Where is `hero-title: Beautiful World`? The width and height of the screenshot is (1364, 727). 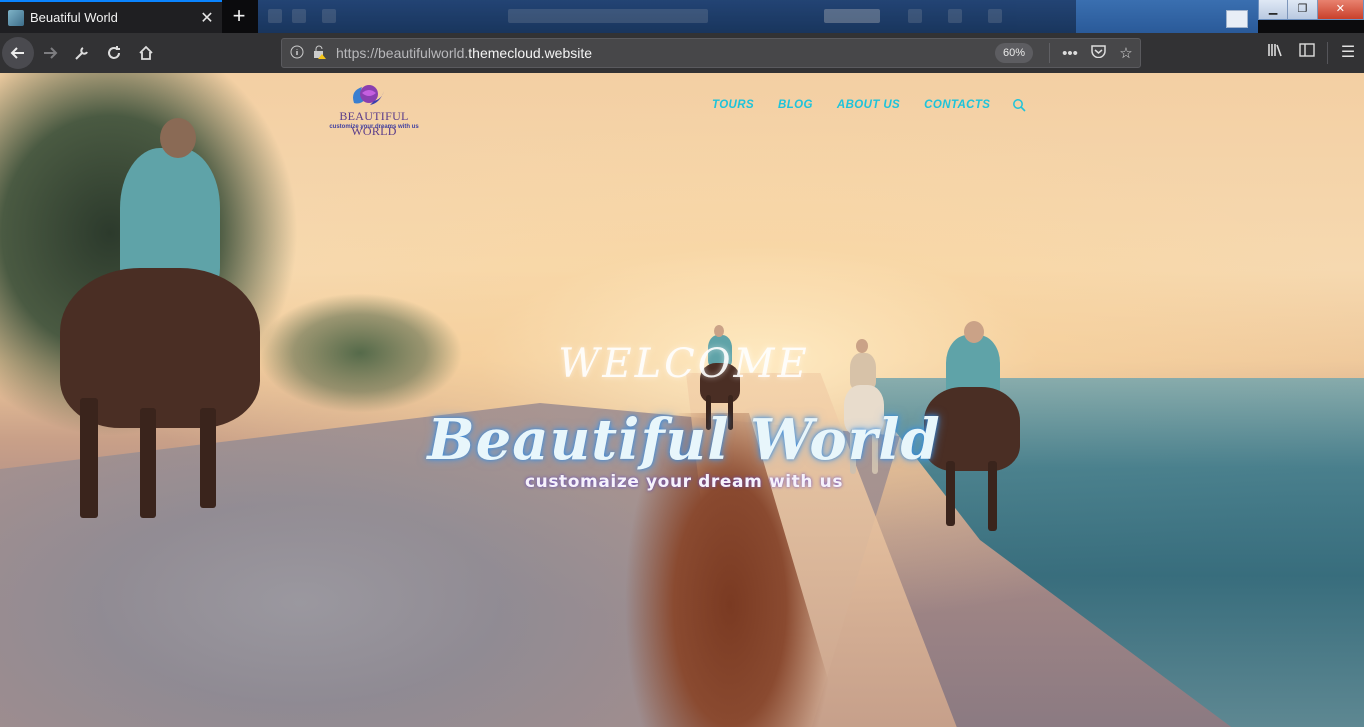 hero-title: Beautiful World is located at coordinates (684, 440).